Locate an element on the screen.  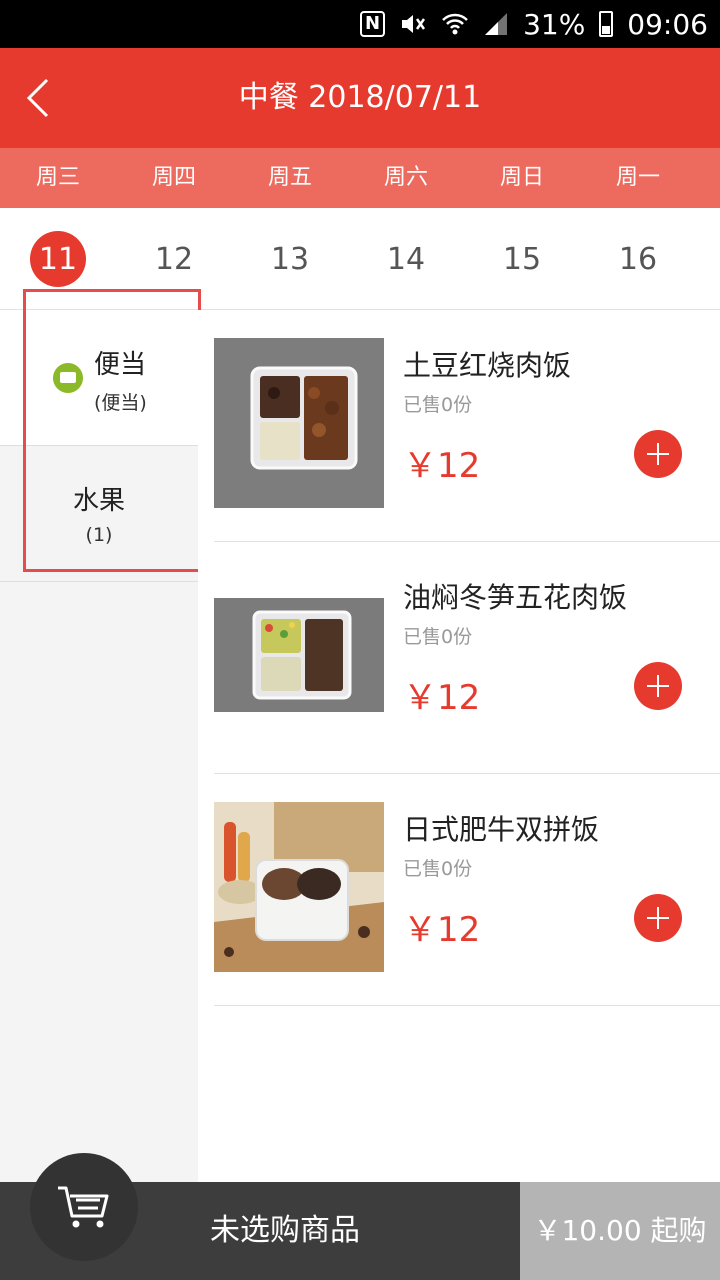
date-cell: 16 is located at coordinates (638, 259).